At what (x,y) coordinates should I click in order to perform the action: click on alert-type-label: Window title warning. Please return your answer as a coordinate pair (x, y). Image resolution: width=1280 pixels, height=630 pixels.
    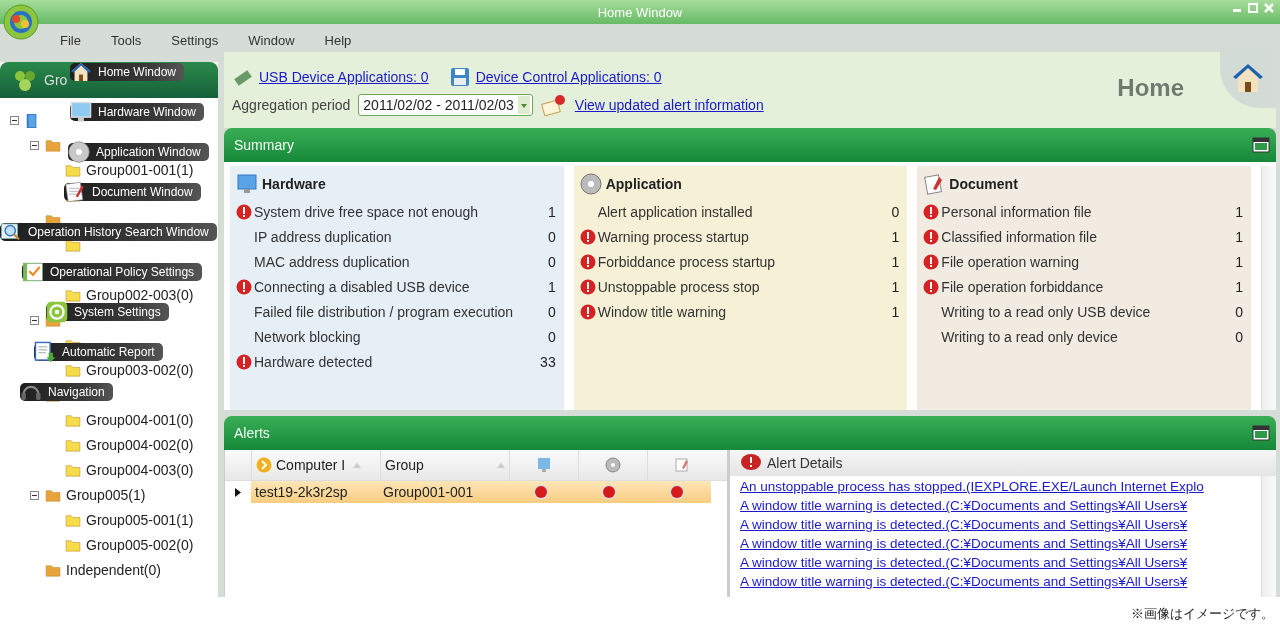
    Looking at the image, I should click on (662, 312).